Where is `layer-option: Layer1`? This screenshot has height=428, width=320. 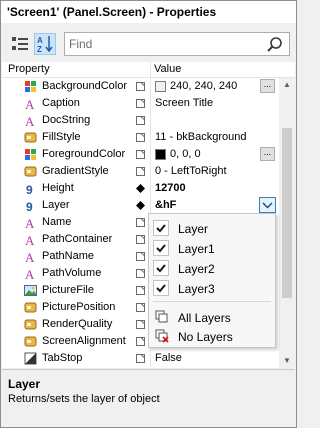 layer-option: Layer1 is located at coordinates (212, 248).